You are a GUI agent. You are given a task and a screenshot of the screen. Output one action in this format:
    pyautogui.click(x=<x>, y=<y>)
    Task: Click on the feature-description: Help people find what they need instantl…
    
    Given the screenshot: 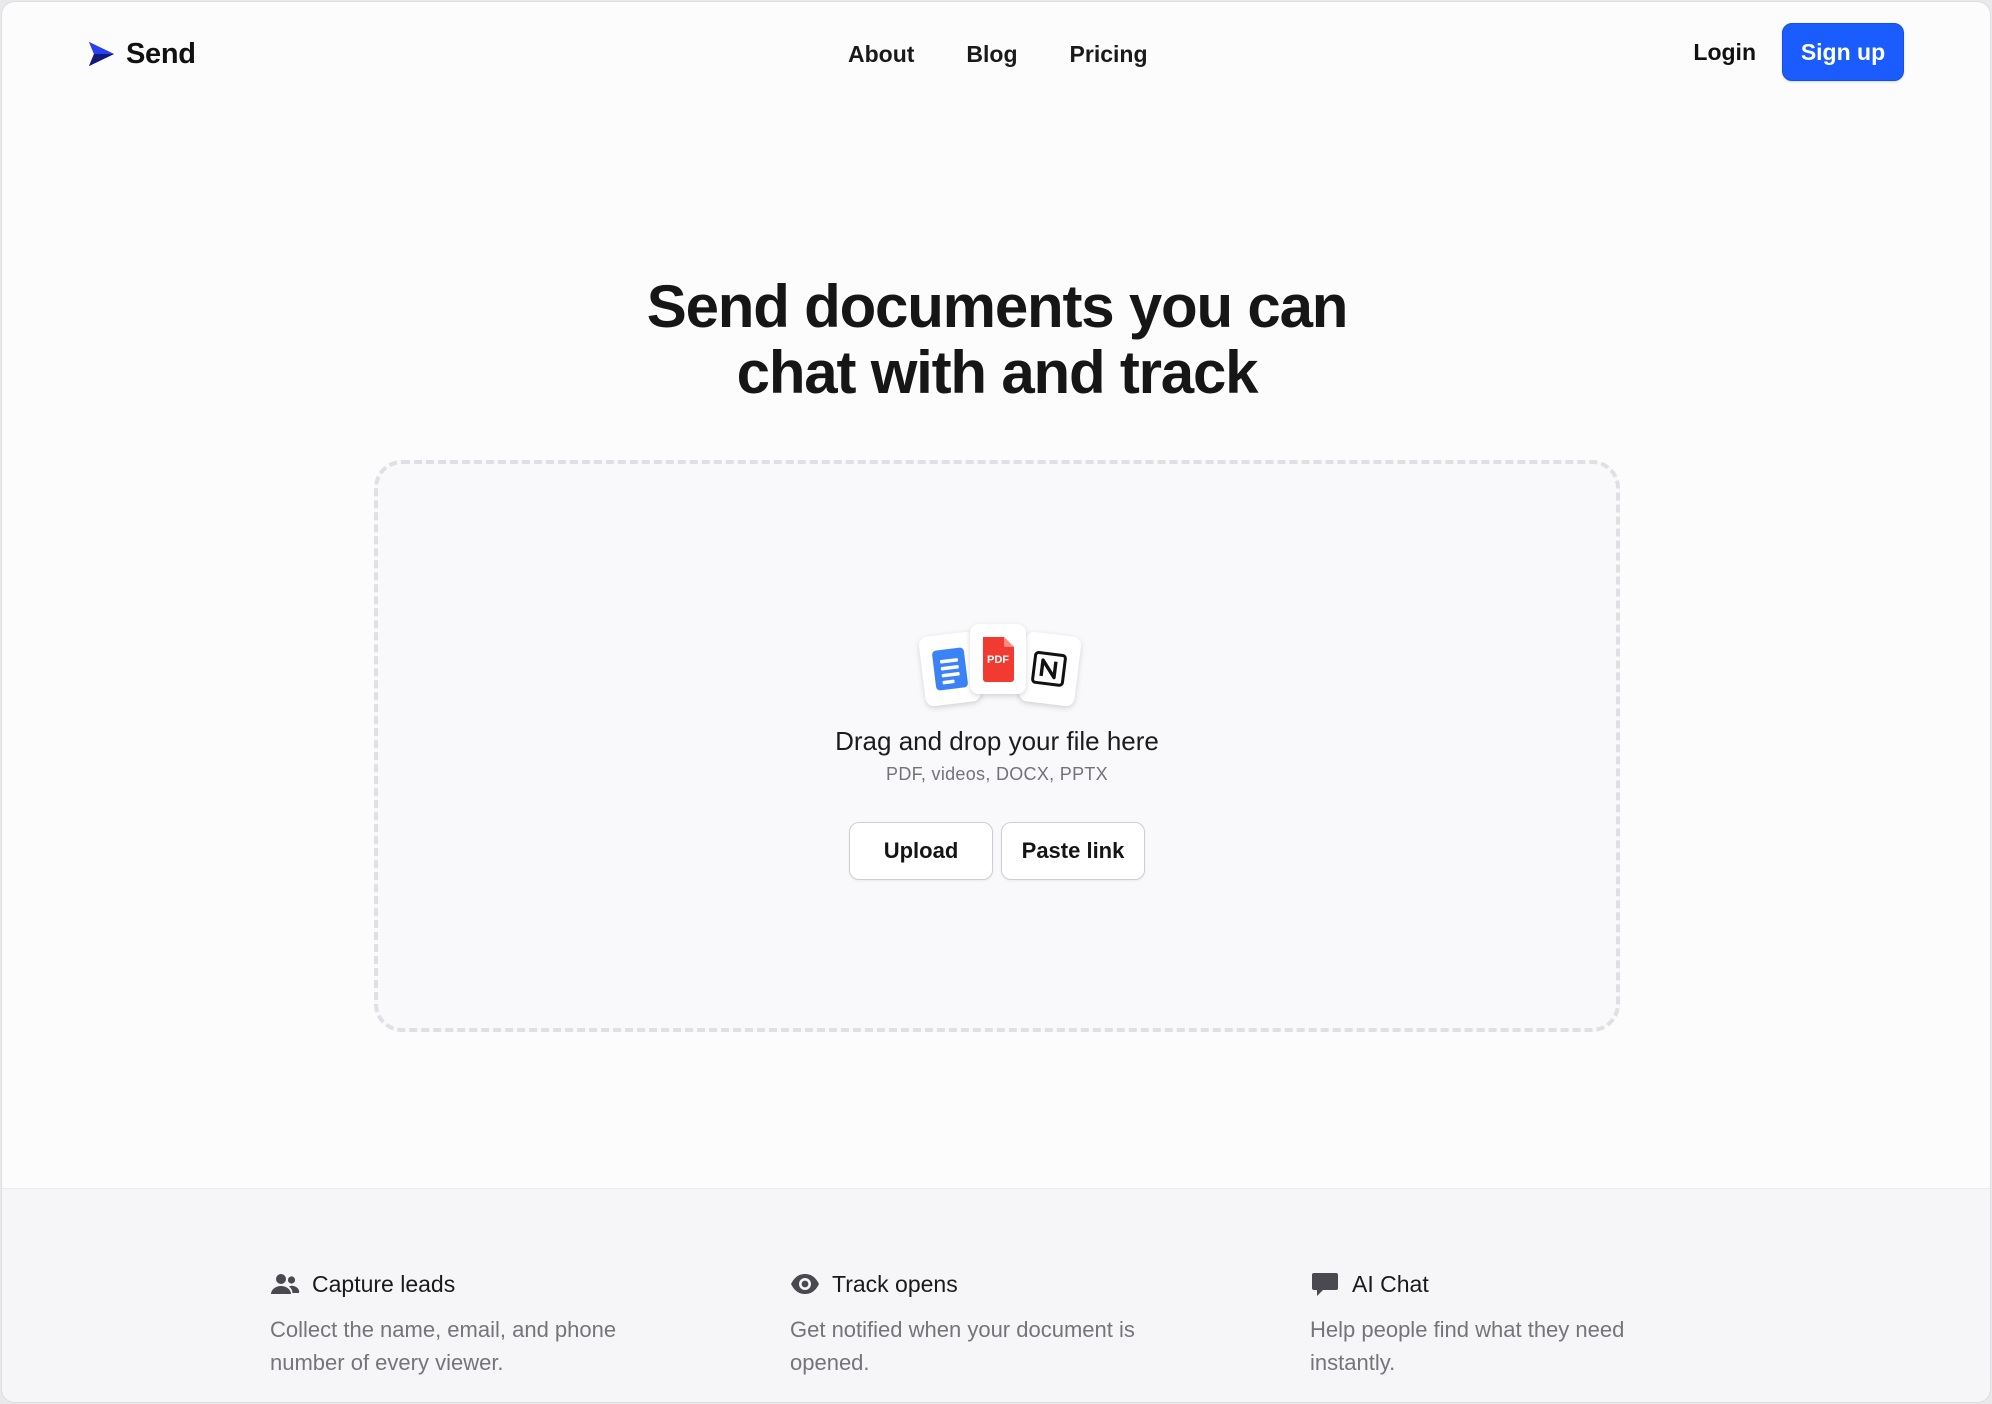 What is the action you would take?
    pyautogui.click(x=1467, y=1346)
    